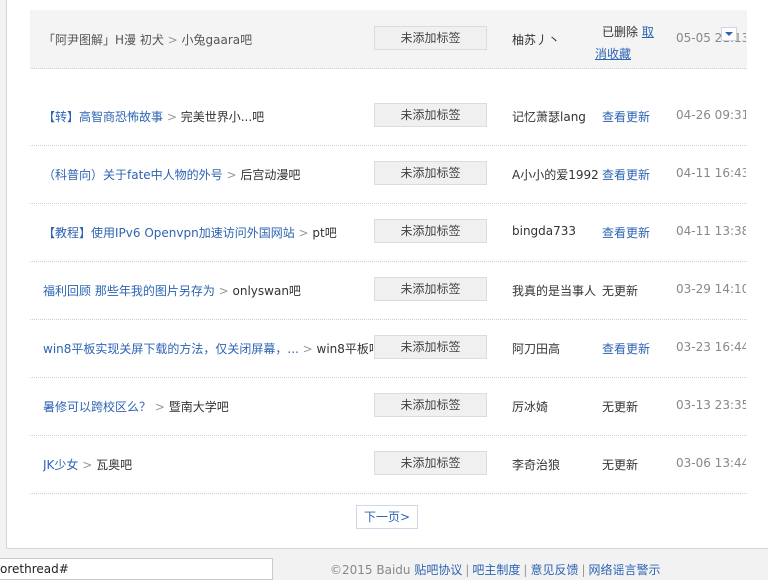 This screenshot has width=768, height=580. Describe the element at coordinates (267, 291) in the screenshot. I see `forum-link: onlyswan吧` at that location.